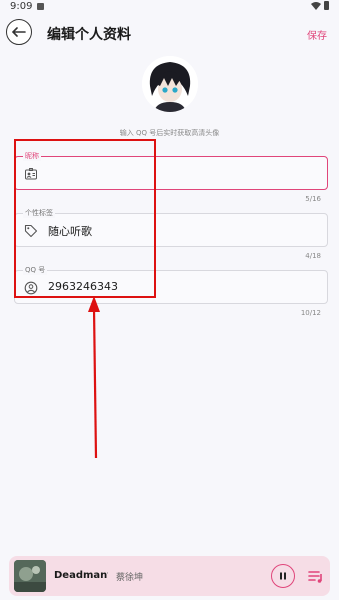 The width and height of the screenshot is (339, 600). I want to click on pause-icon, so click(283, 576).